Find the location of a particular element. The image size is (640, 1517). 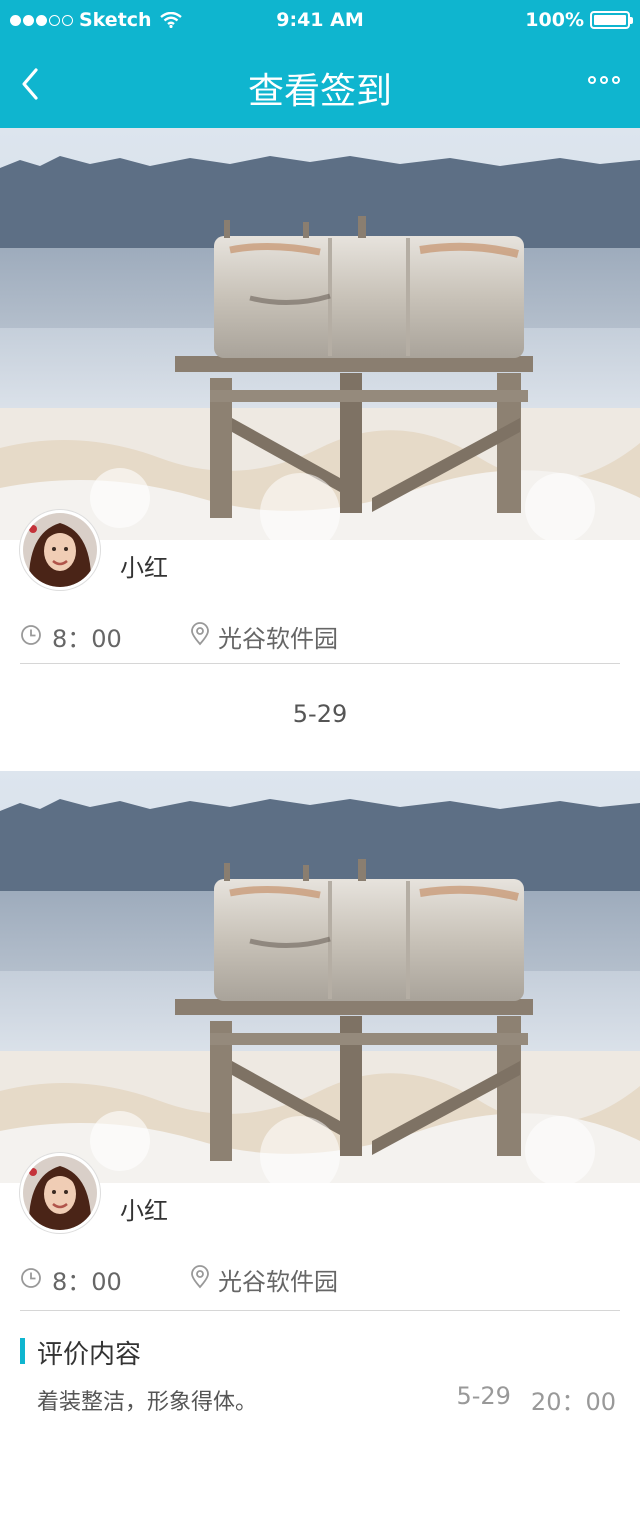

status-bar: Sketch 9:41 AM 100% is located at coordinates (320, 20).